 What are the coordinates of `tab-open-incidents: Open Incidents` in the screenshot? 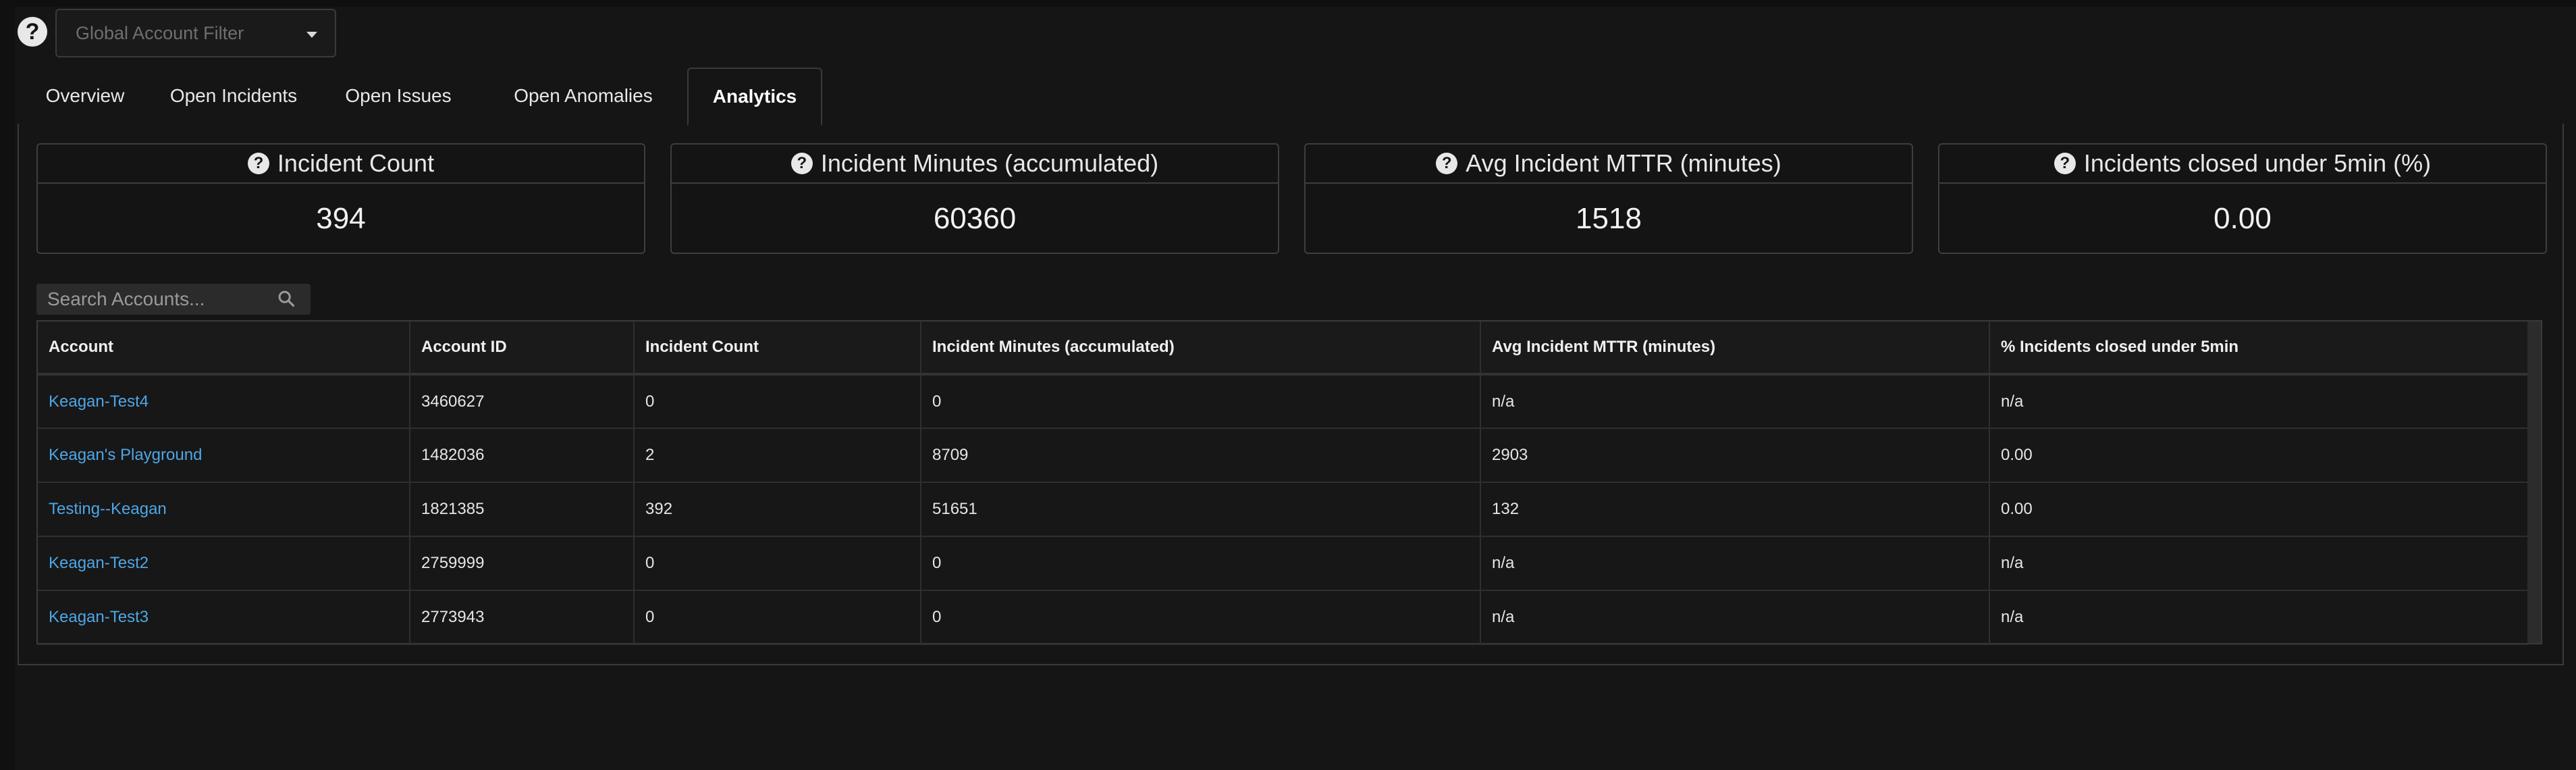 It's located at (234, 96).